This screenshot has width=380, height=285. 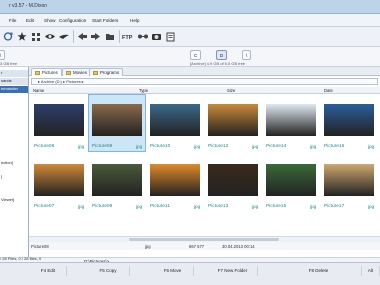 I want to click on column-type: Type, so click(x=143, y=90).